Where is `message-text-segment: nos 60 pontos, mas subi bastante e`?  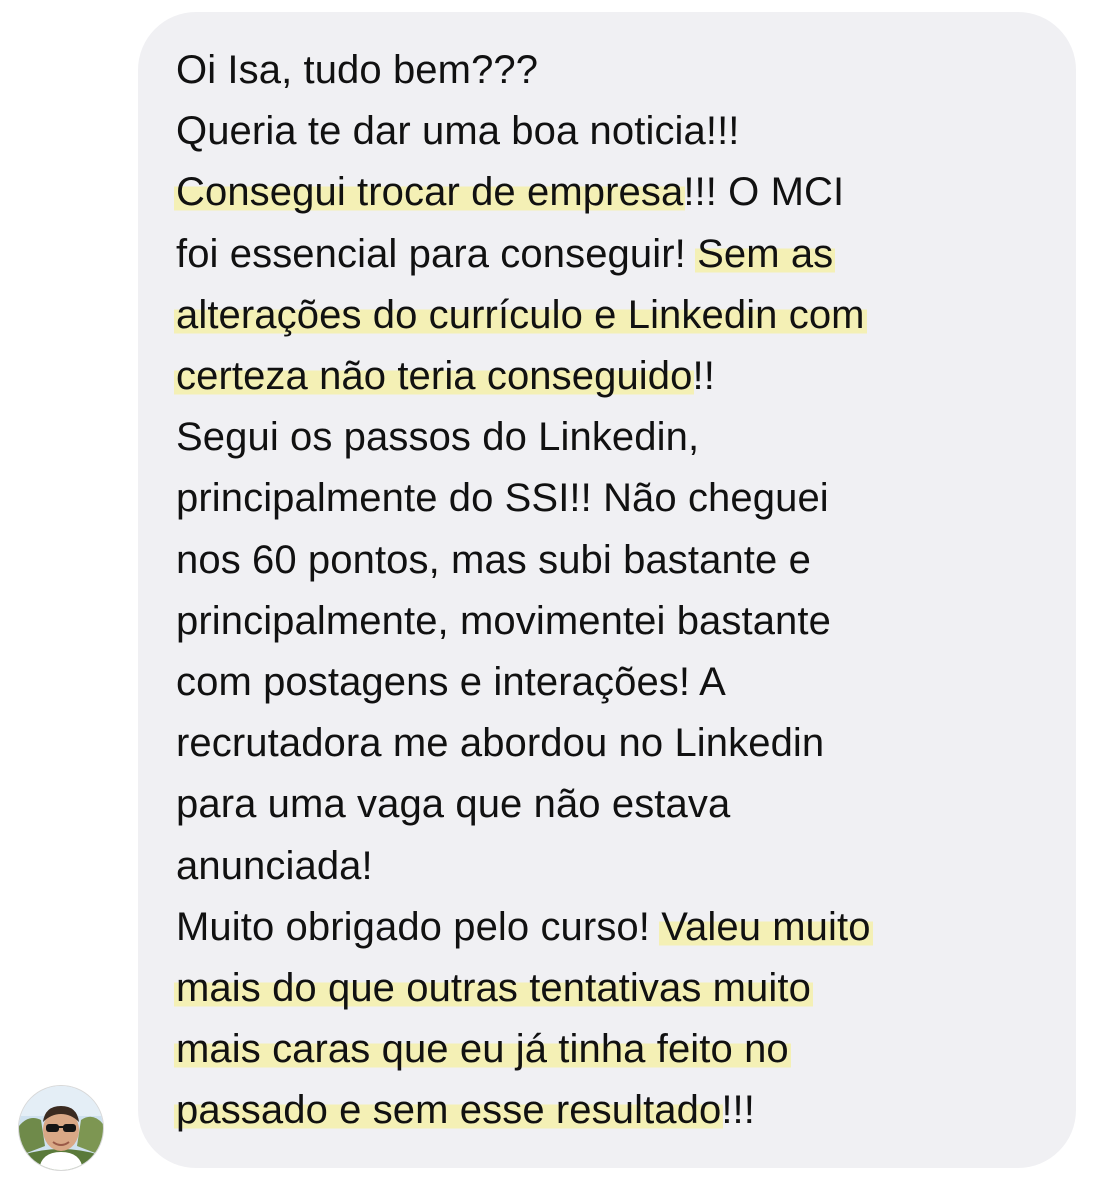 message-text-segment: nos 60 pontos, mas subi bastante e is located at coordinates (493, 559).